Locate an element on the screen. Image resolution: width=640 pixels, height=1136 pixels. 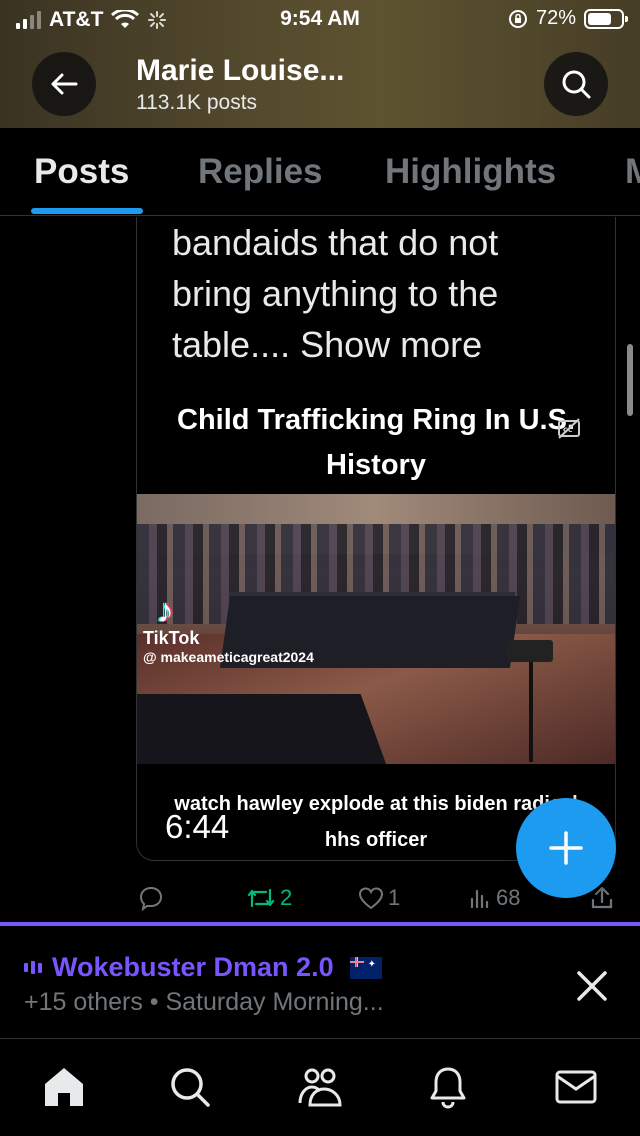
battery-icon is located at coordinates (606, 18).